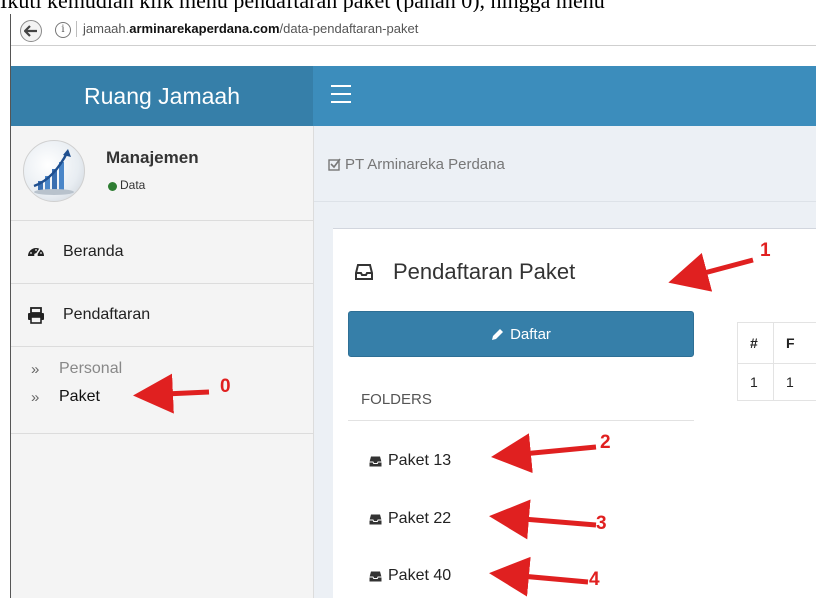 The image size is (816, 598). Describe the element at coordinates (162, 252) in the screenshot. I see `sidebar-item-beranda: Beranda` at that location.